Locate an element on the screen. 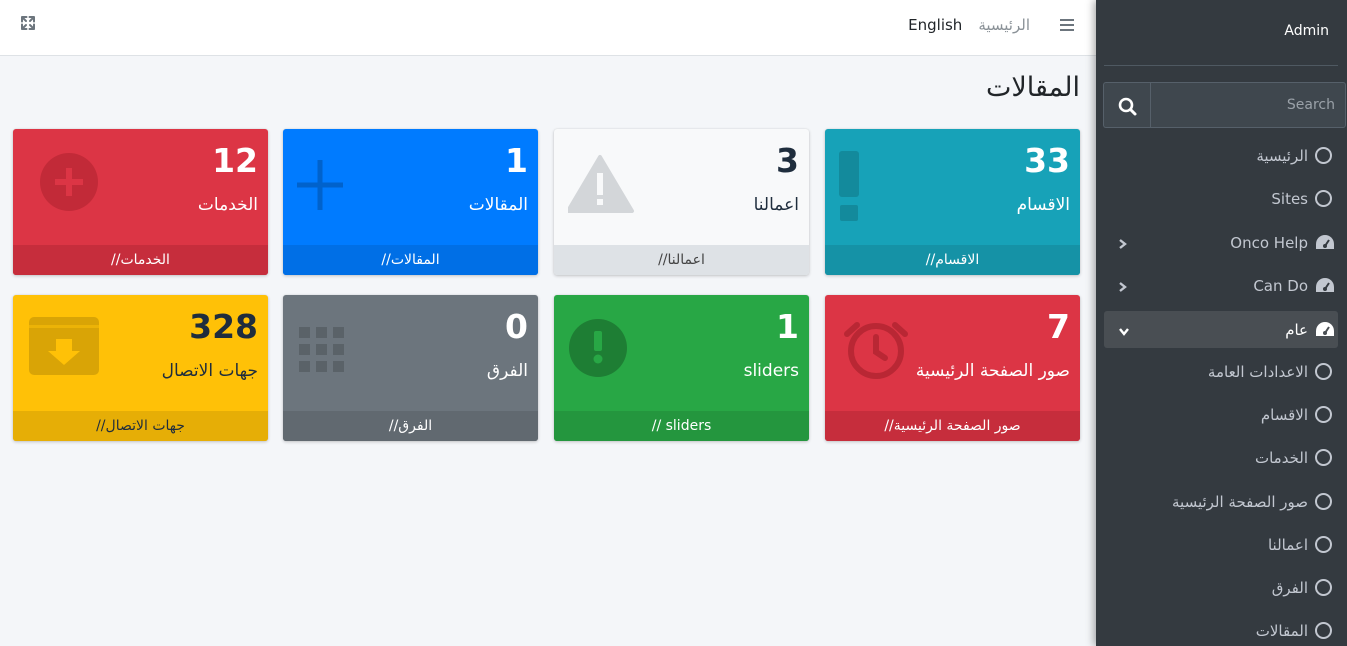  stat-label: الفرق is located at coordinates (507, 371).